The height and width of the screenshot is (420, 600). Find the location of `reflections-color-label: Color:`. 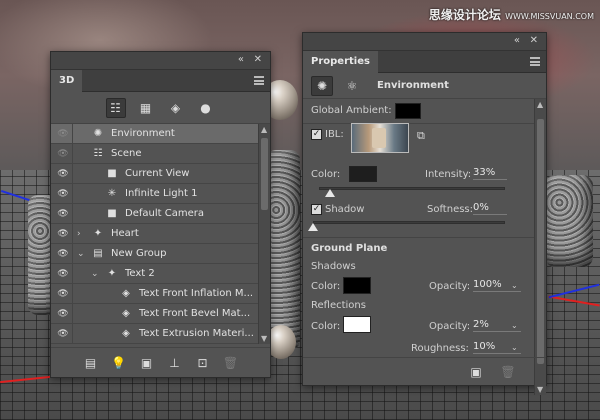

reflections-color-label: Color: is located at coordinates (326, 326).